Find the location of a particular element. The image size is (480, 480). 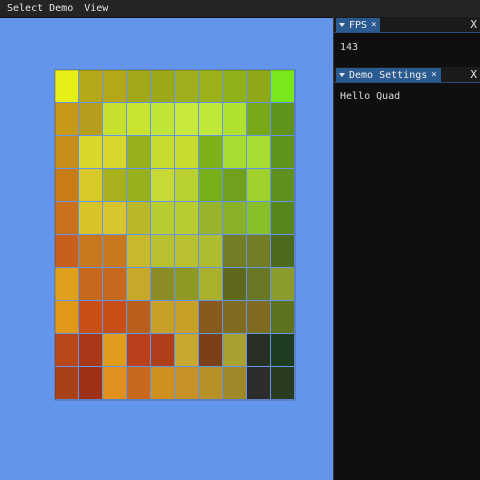

tab-demo-settings: Demo Settings × is located at coordinates (388, 75).